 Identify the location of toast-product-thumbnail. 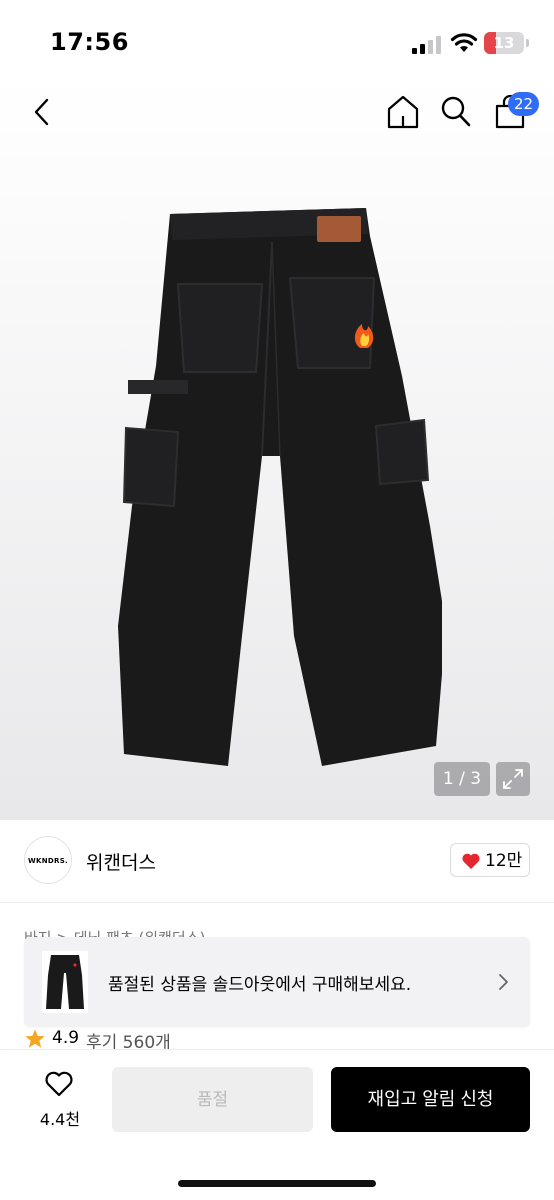
(65, 982).